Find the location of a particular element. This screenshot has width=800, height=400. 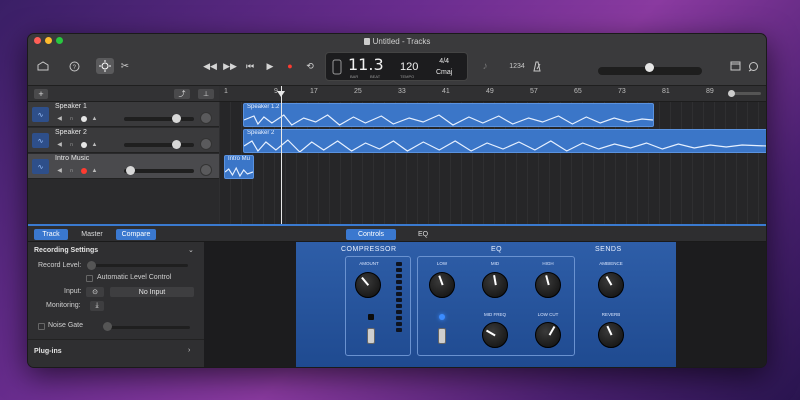

eq-mid-knob is located at coordinates (495, 285).